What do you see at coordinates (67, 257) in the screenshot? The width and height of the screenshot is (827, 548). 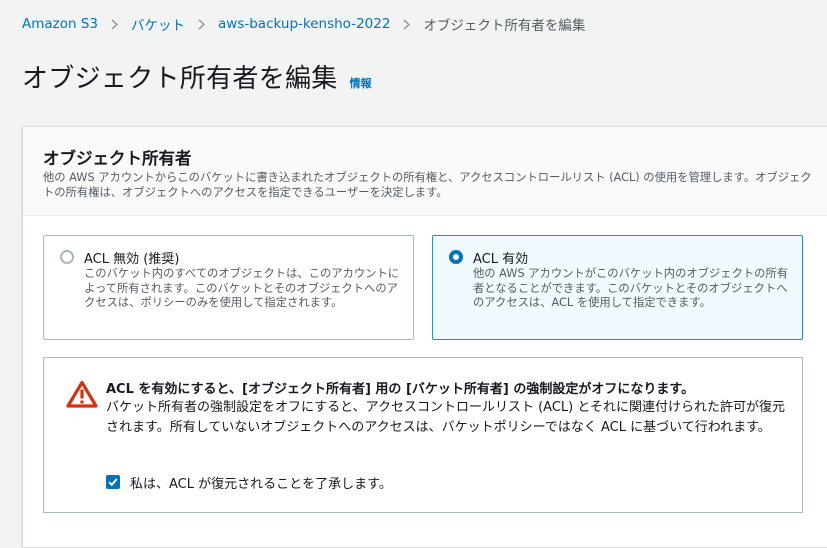 I see `radio-acl-disabled` at bounding box center [67, 257].